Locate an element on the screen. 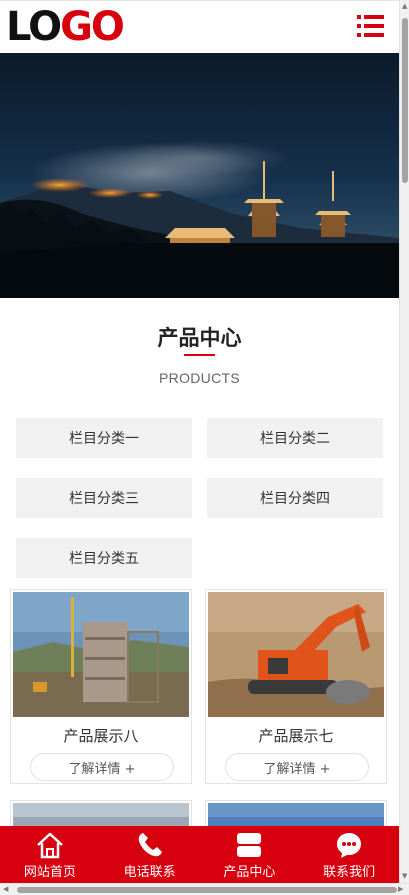 The height and width of the screenshot is (895, 409). nav-home: 网站首页 is located at coordinates (50, 854).